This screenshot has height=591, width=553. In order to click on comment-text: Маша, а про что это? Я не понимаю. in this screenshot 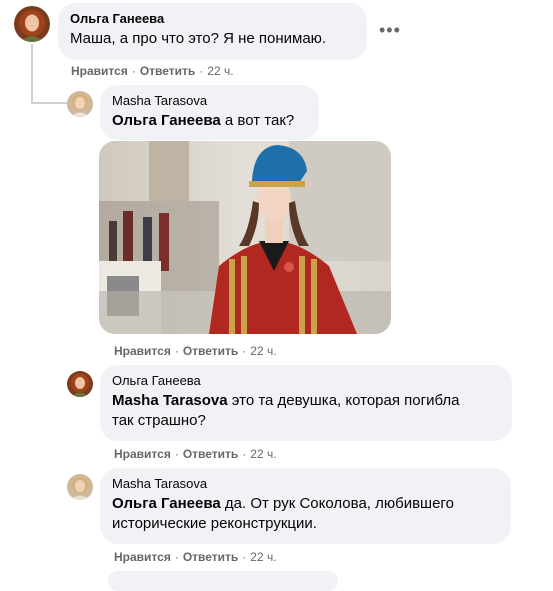, I will do `click(198, 38)`.